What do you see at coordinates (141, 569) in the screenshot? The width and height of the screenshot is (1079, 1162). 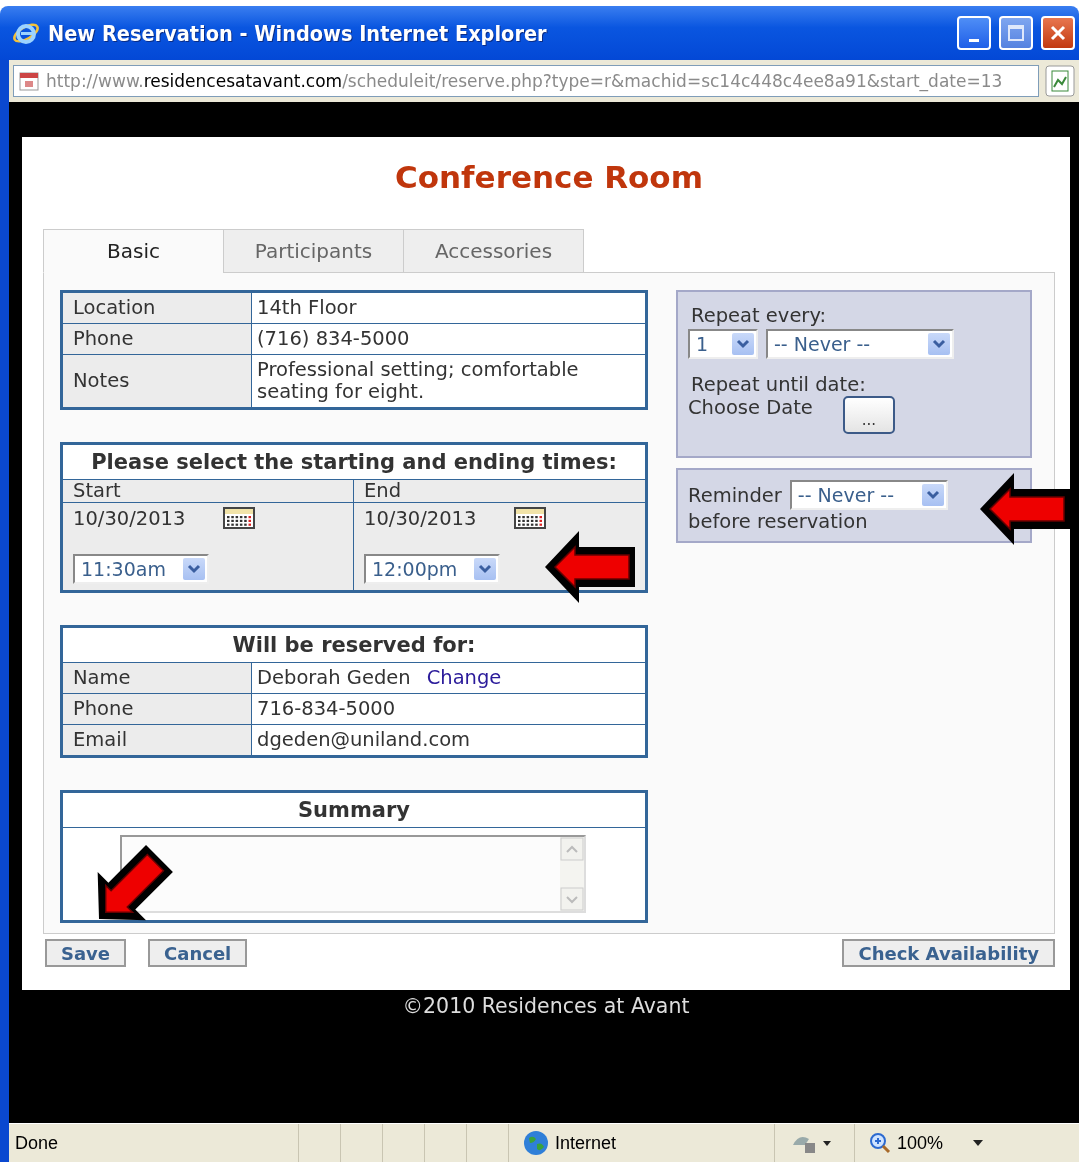 I see `time-select: 11:30am` at bounding box center [141, 569].